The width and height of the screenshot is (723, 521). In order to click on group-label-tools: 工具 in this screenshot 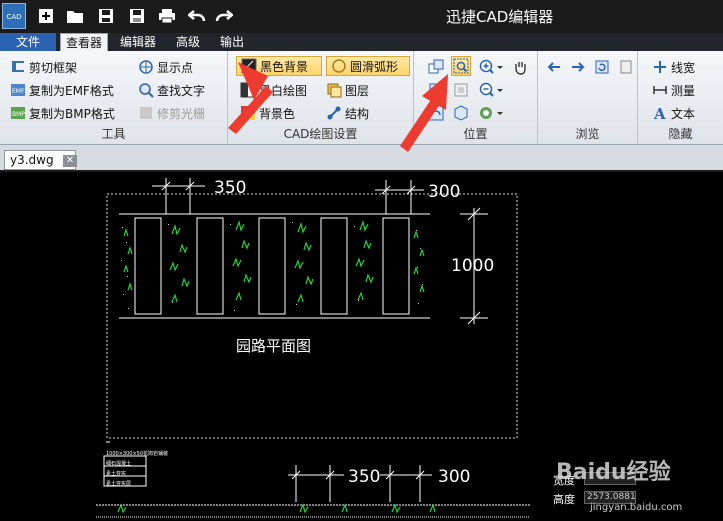, I will do `click(113, 134)`.